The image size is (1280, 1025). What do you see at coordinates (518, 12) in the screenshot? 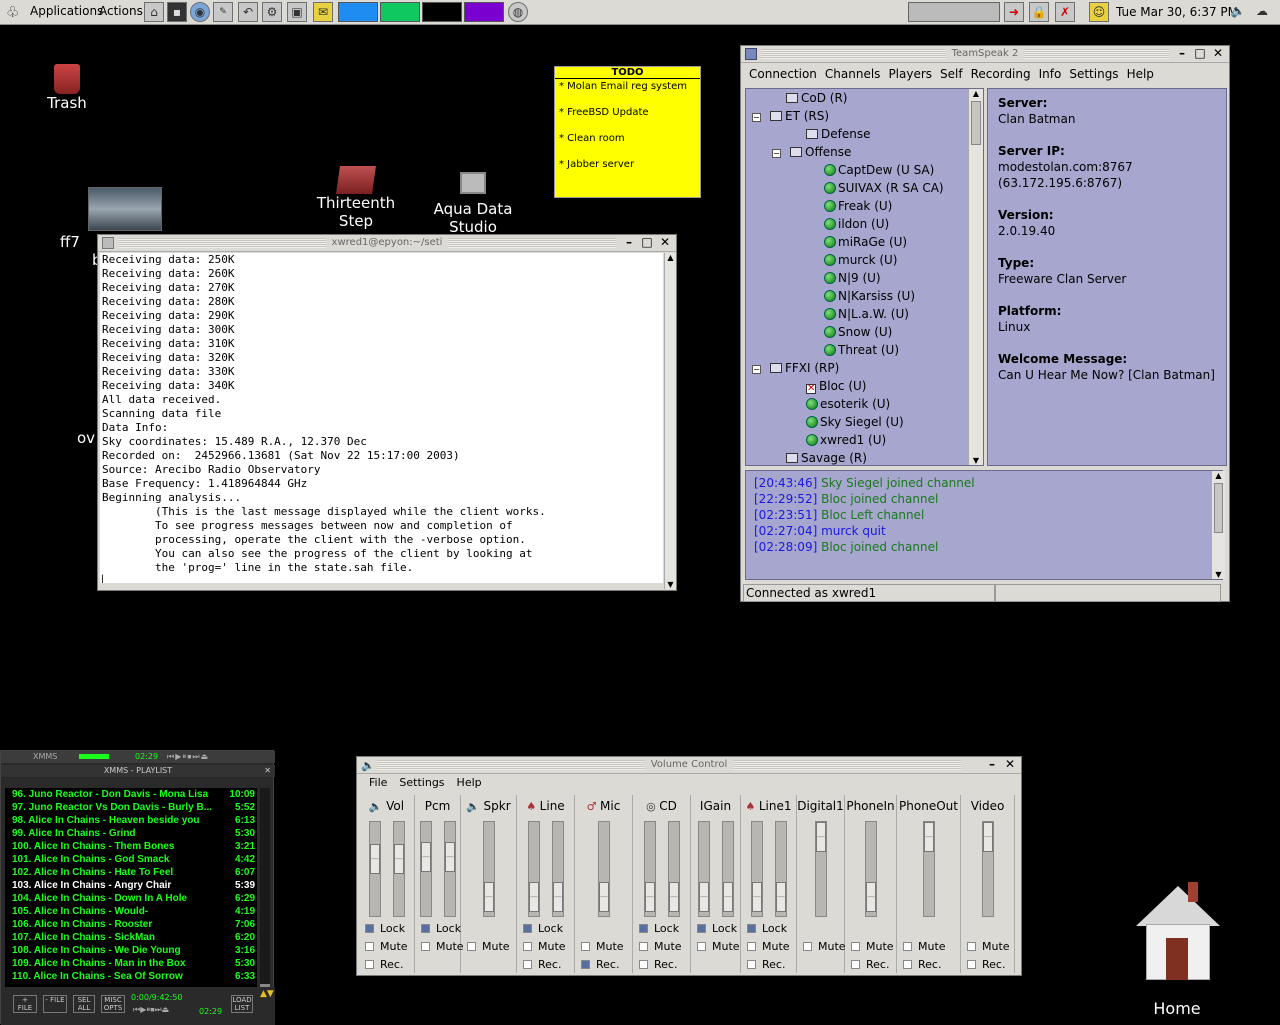
I see `network-icon: ◍` at bounding box center [518, 12].